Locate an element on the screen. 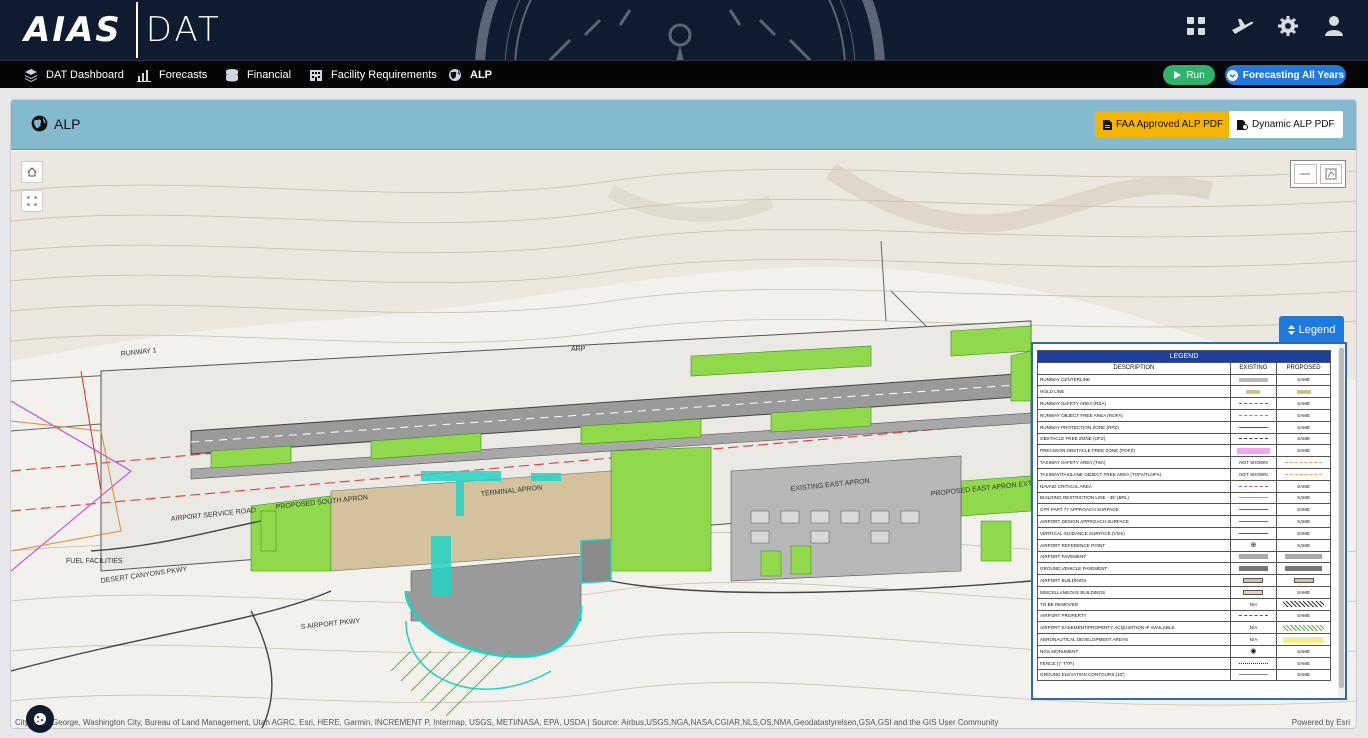 The image size is (1368, 738). legend-row: CFR PART 77 APPROACH SURFACE SAME is located at coordinates (1184, 510).